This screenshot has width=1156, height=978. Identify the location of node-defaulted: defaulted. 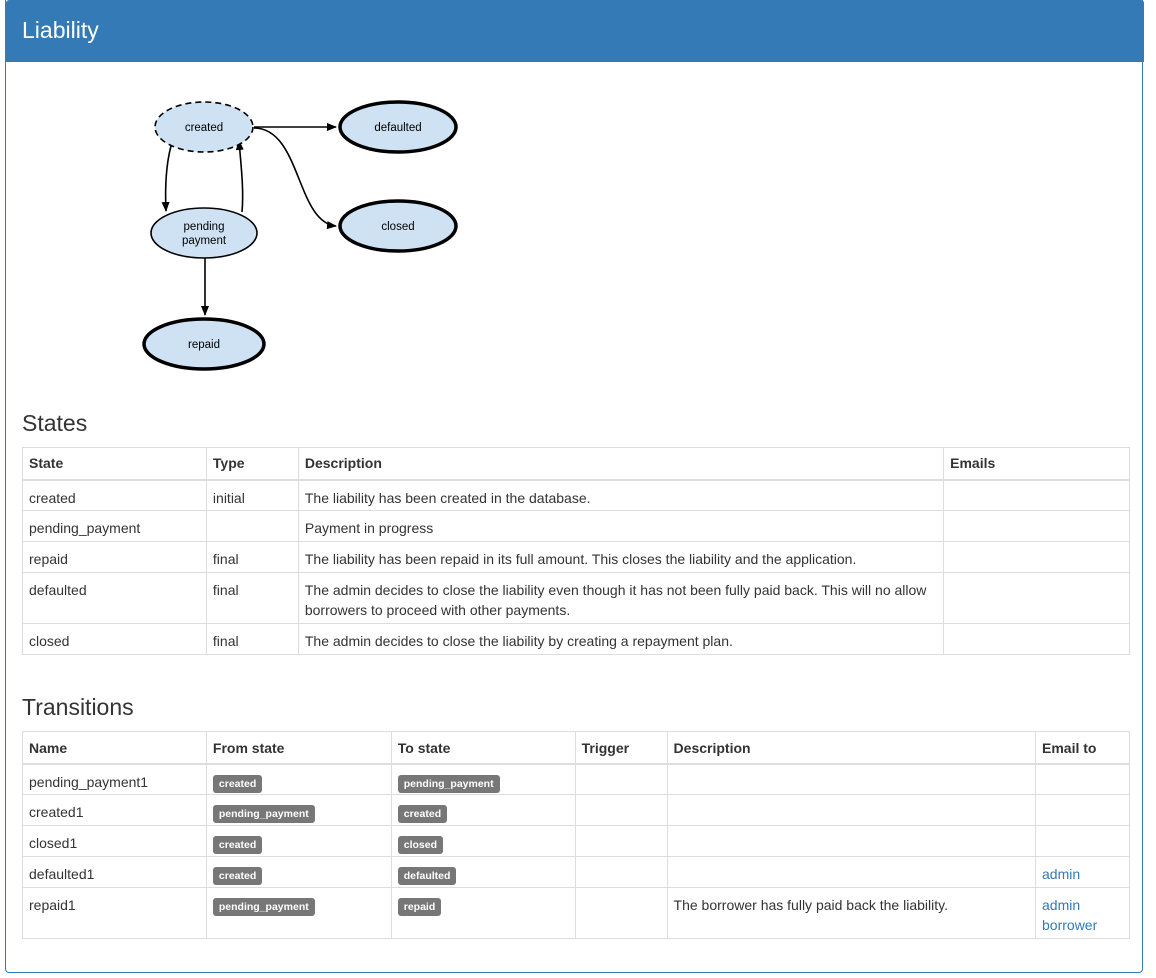
(398, 127).